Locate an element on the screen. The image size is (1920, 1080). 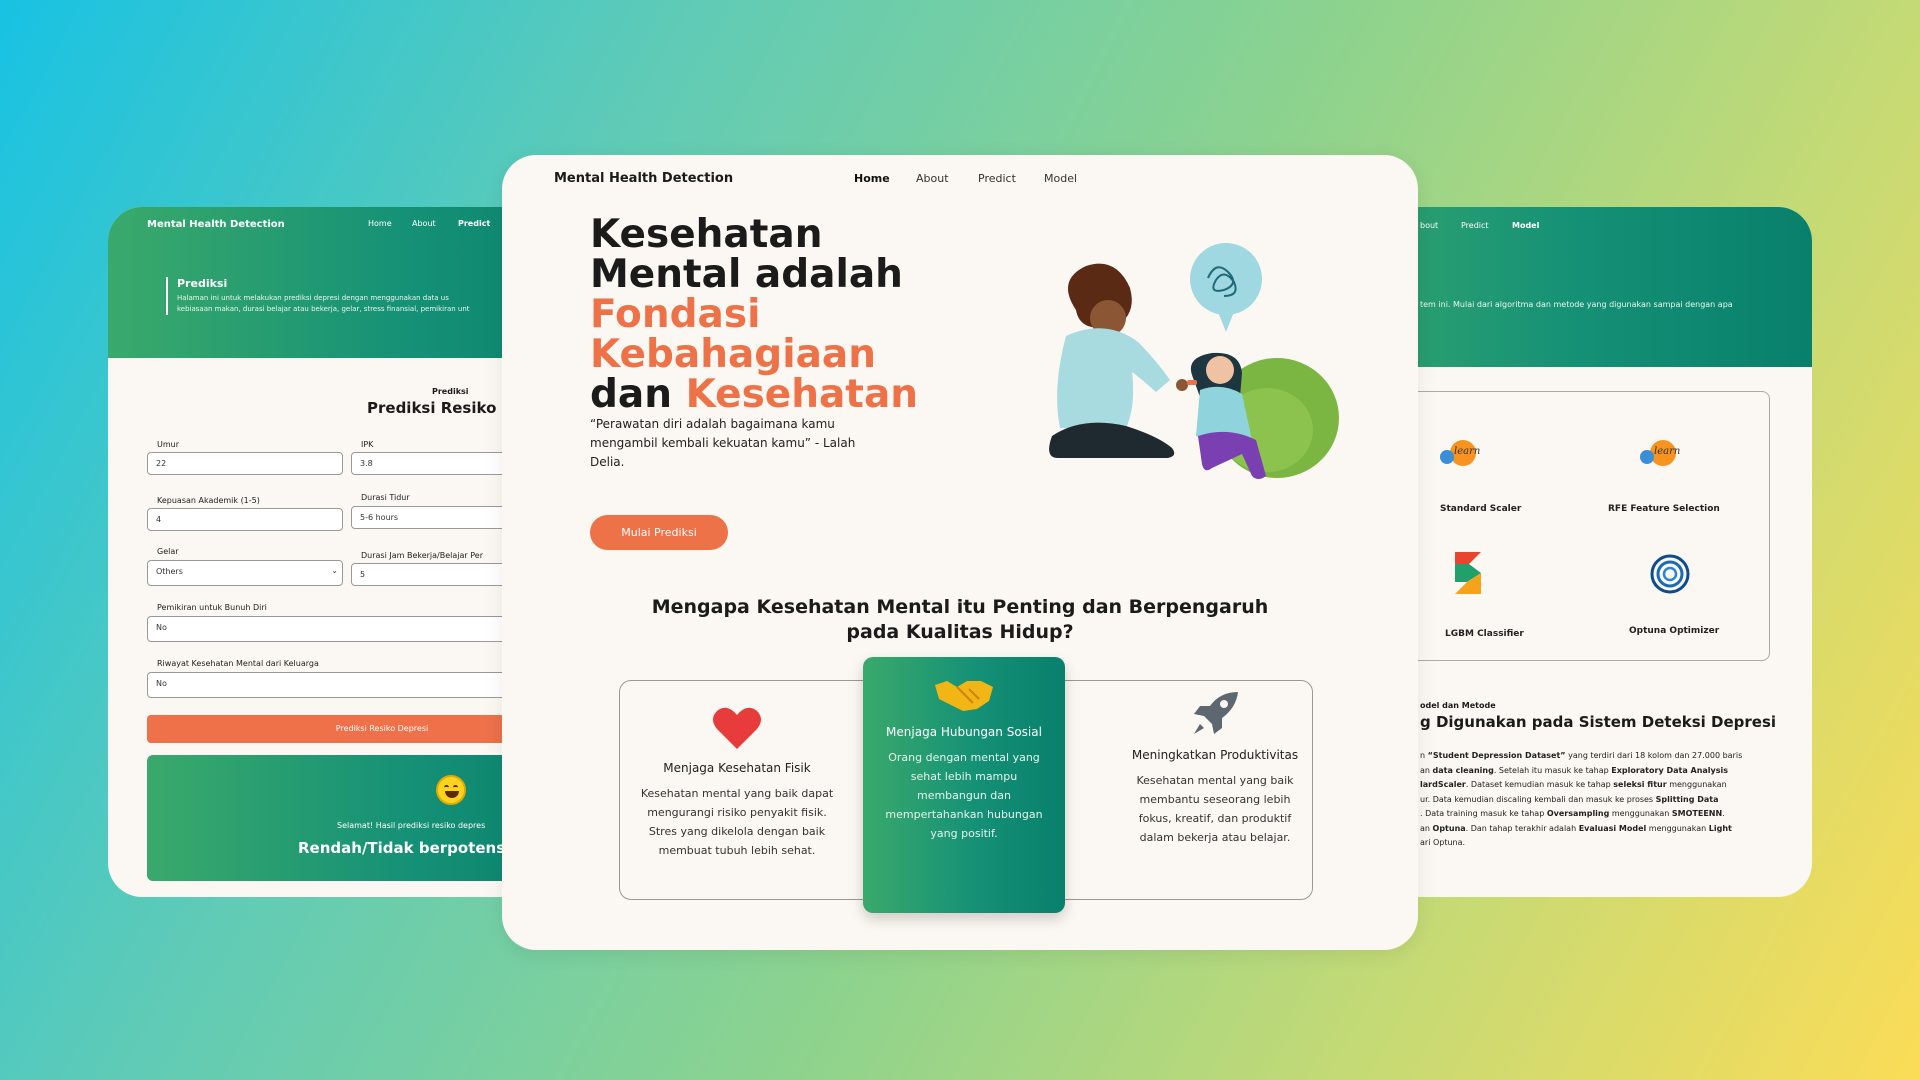
hero-text: Kesehatan Mental adalah is located at coordinates (746, 254).